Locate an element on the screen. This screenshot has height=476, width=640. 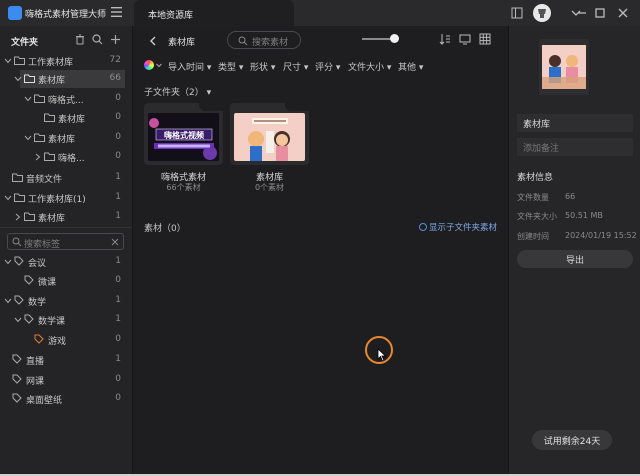
tag-item-math: 数学 1 is located at coordinates (66, 301).